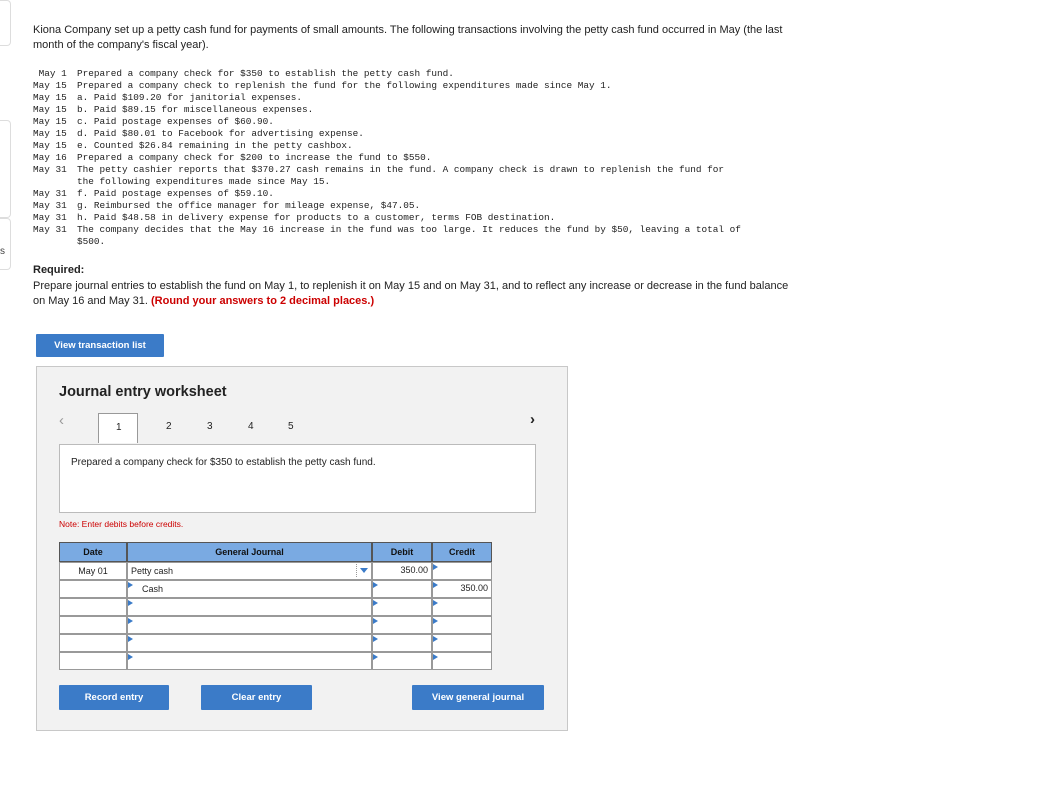  Describe the element at coordinates (478, 697) in the screenshot. I see `view-general-journal-button: View general journal` at that location.